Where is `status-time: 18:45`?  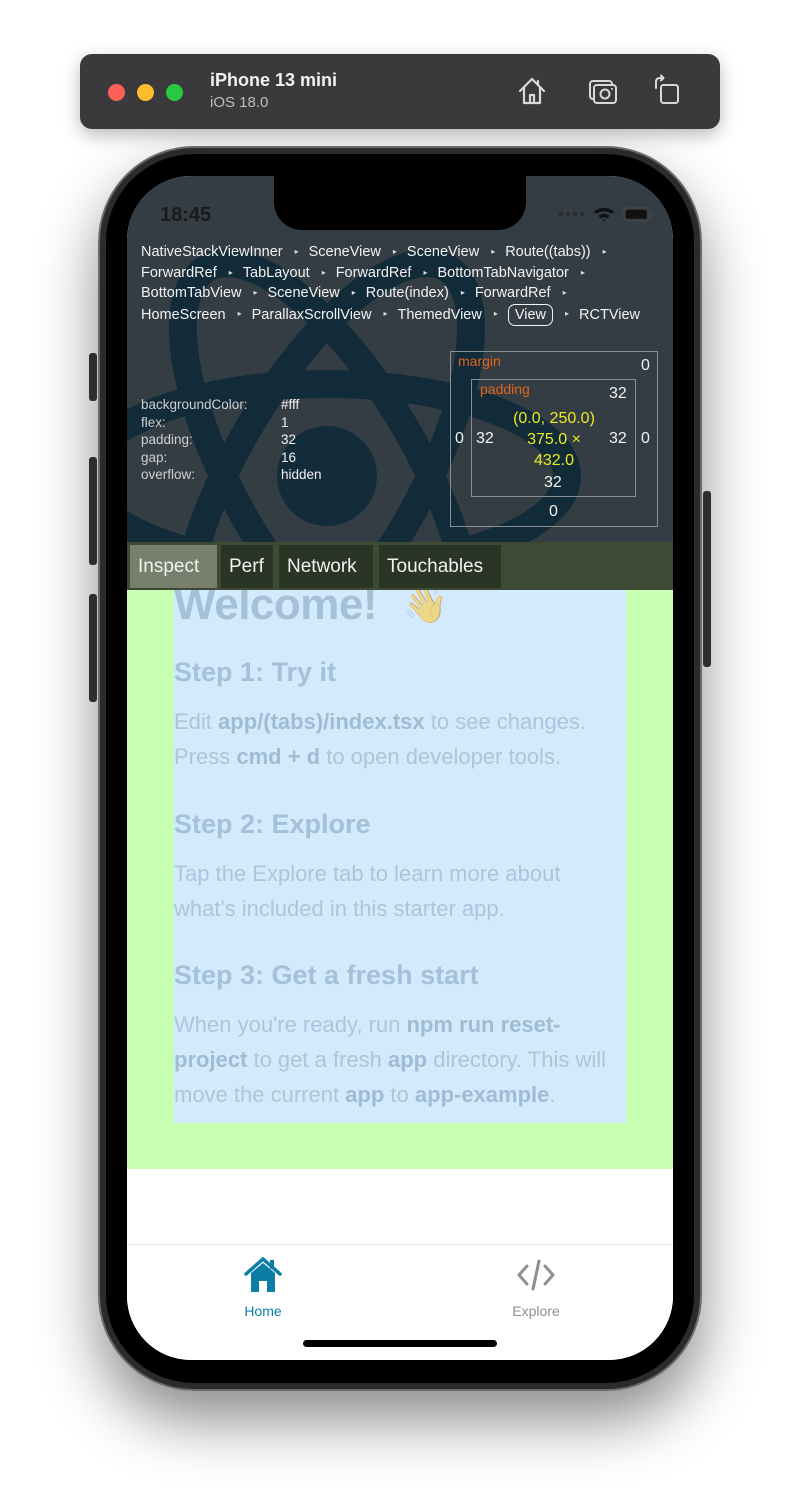
status-time: 18:45 is located at coordinates (186, 215).